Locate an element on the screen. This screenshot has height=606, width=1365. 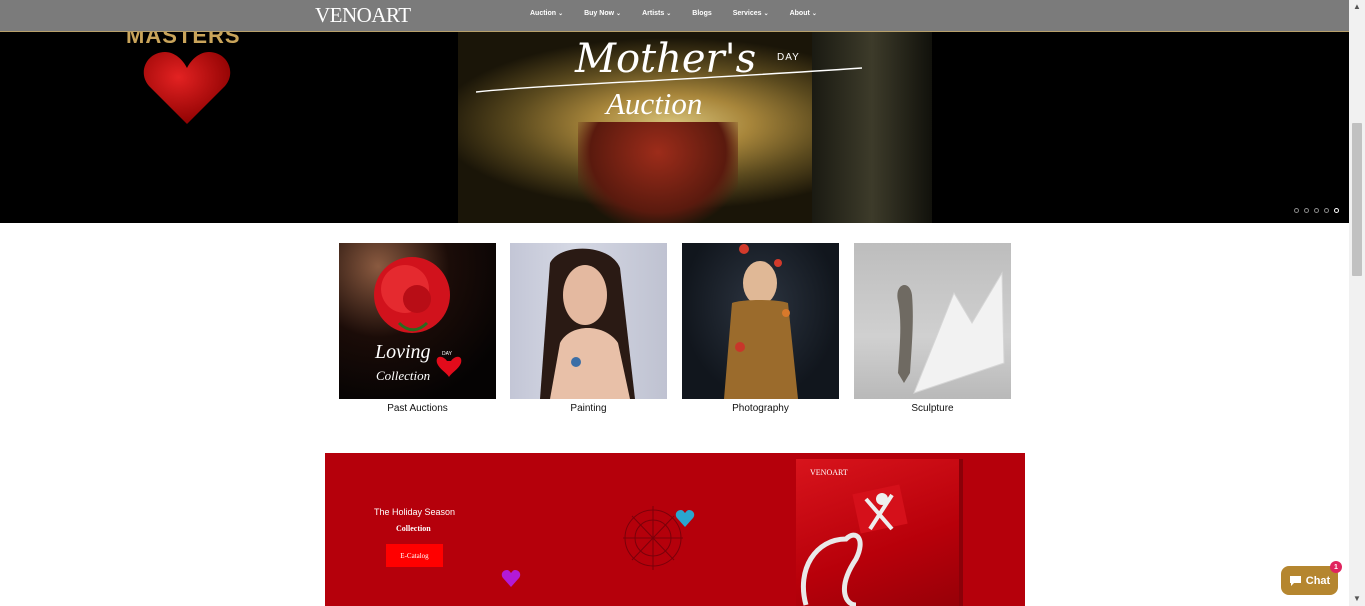
gift-box-icon is located at coordinates (854, 545).